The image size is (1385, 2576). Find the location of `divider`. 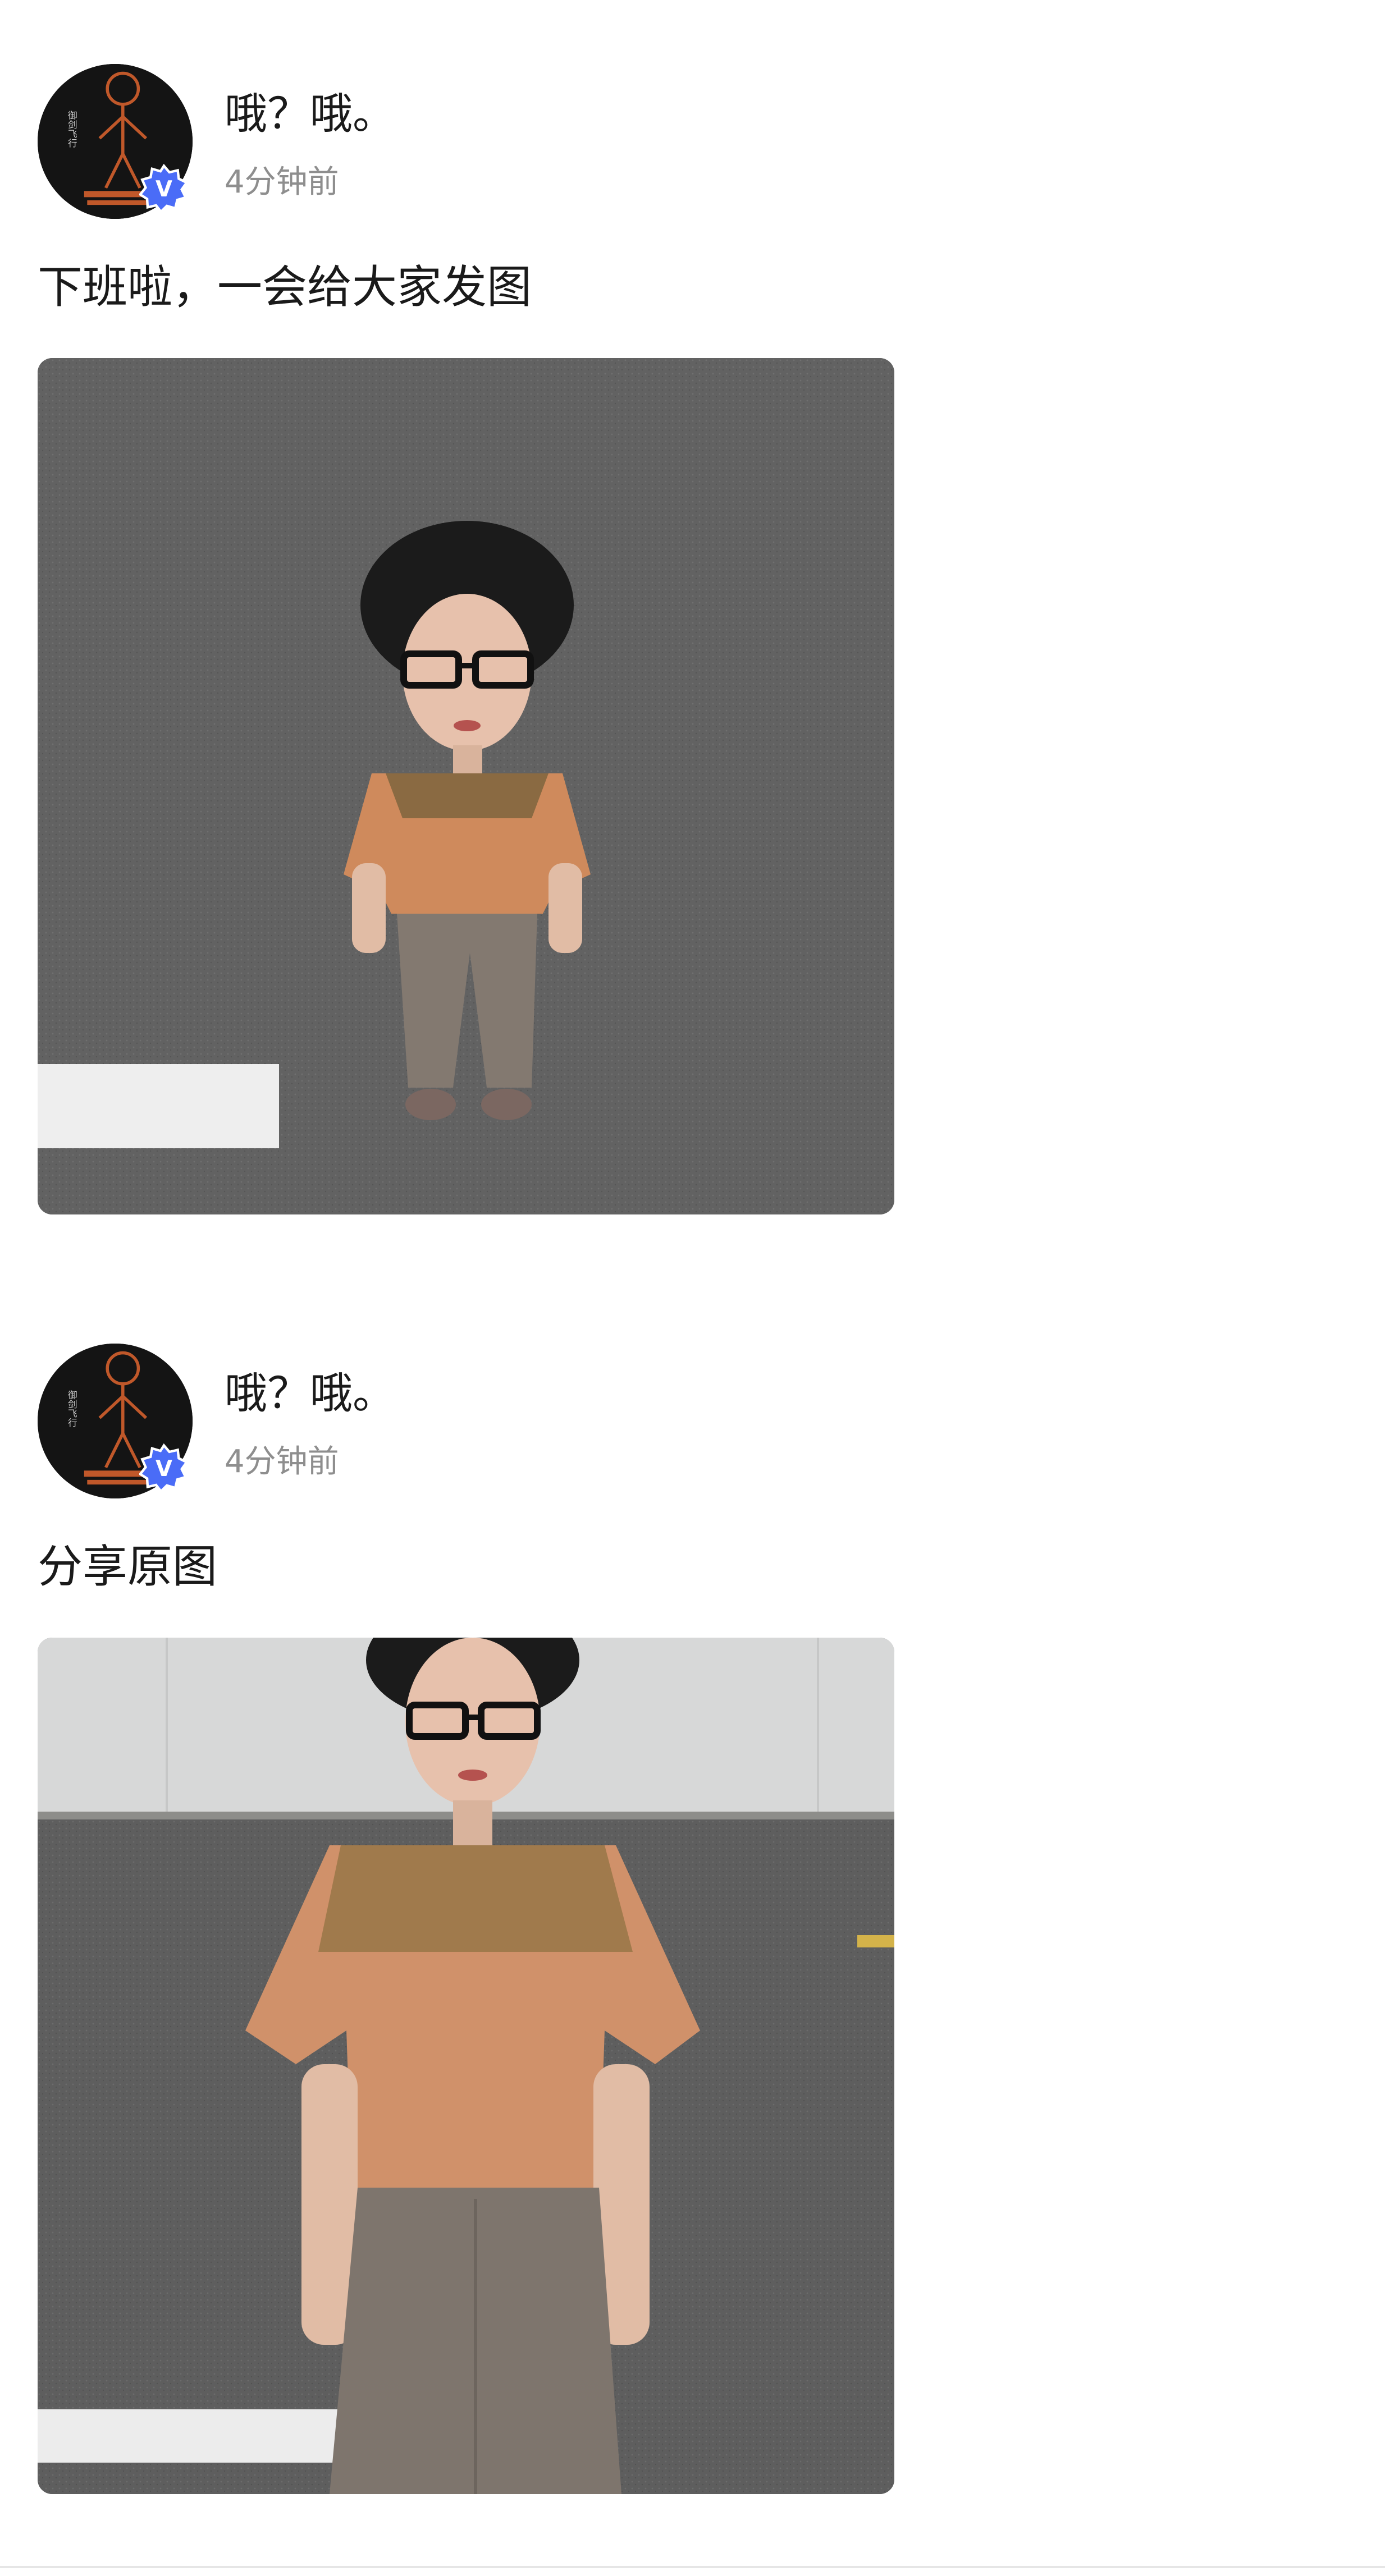

divider is located at coordinates (692, 2567).